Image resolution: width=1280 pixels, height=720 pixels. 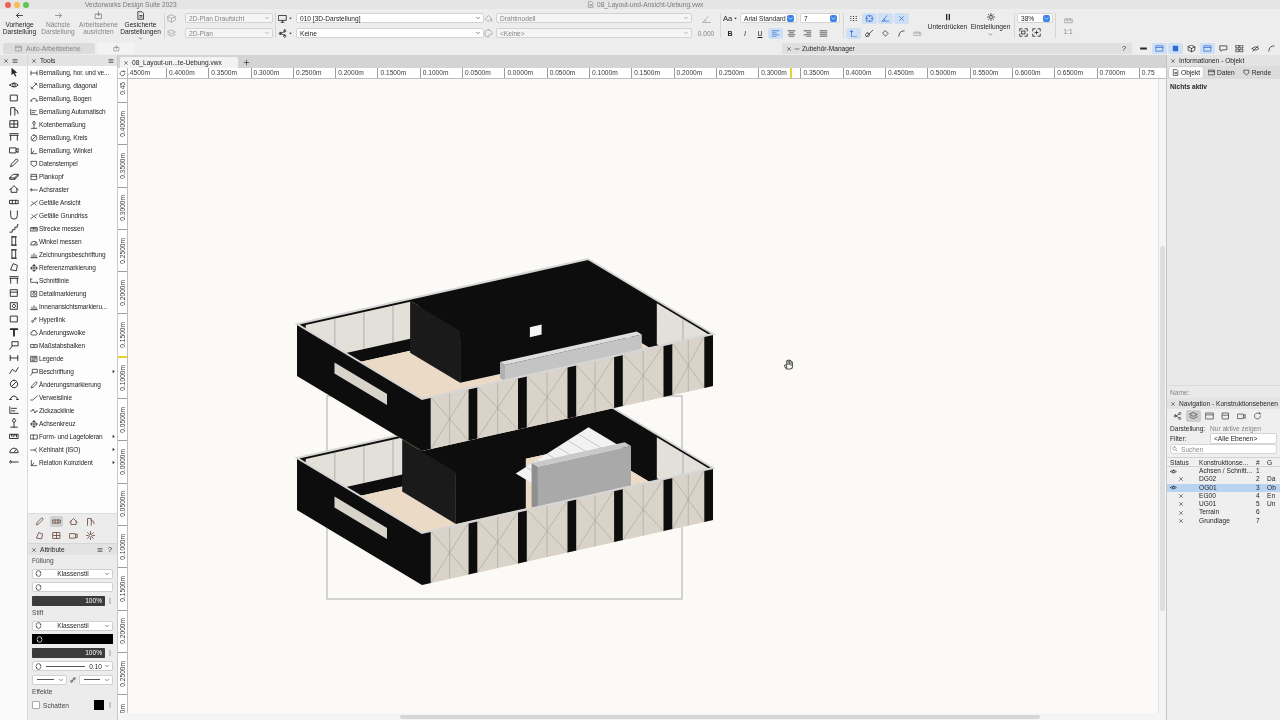 What do you see at coordinates (34, 410) in the screenshot?
I see `zigzag-icon` at bounding box center [34, 410].